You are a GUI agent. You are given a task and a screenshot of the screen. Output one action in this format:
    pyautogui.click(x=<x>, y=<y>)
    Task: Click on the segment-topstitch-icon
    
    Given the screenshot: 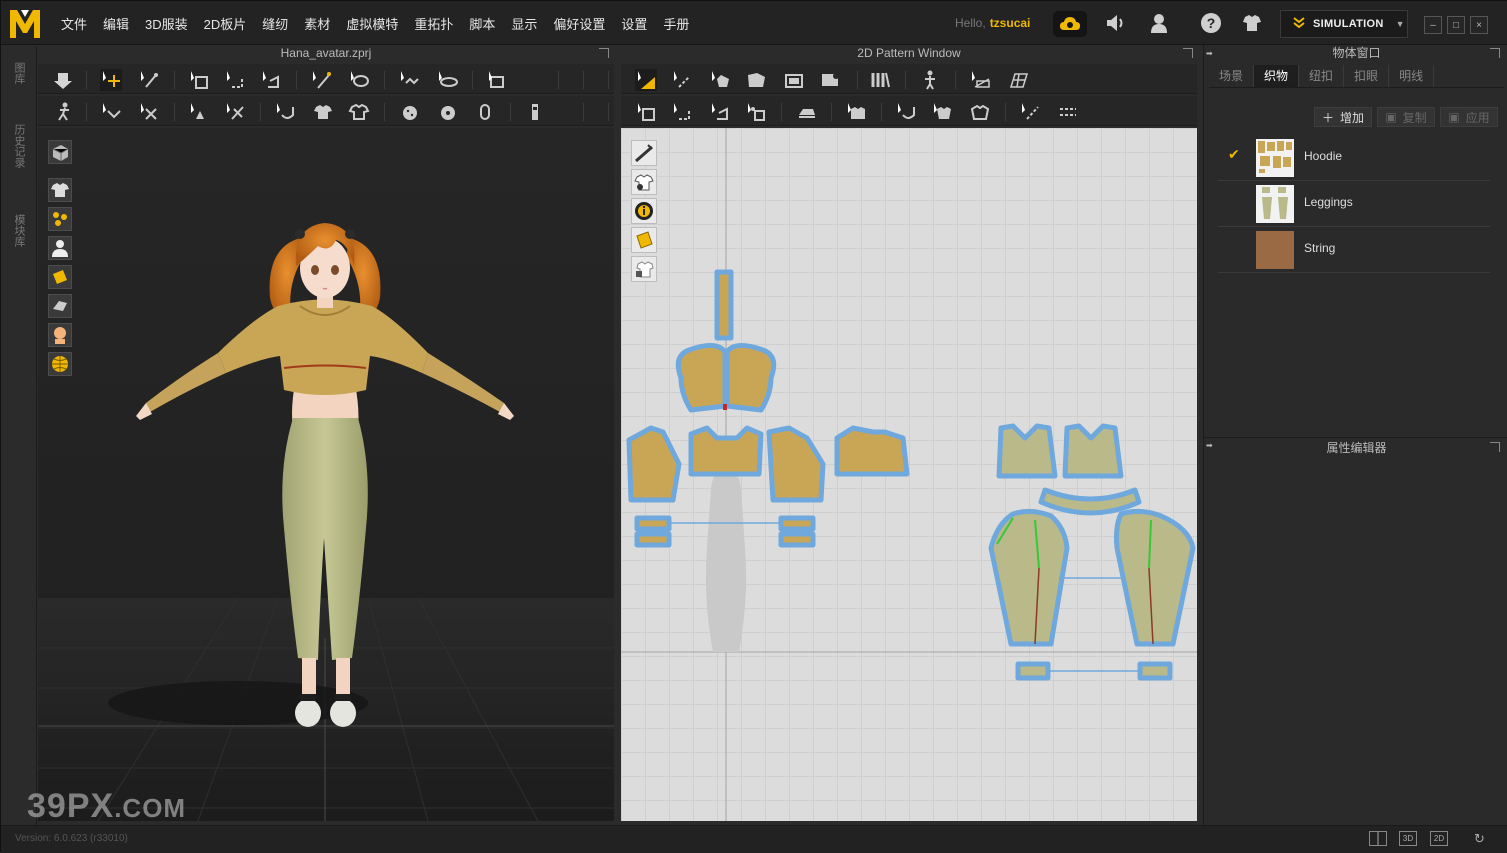 What is the action you would take?
    pyautogui.click(x=1068, y=112)
    